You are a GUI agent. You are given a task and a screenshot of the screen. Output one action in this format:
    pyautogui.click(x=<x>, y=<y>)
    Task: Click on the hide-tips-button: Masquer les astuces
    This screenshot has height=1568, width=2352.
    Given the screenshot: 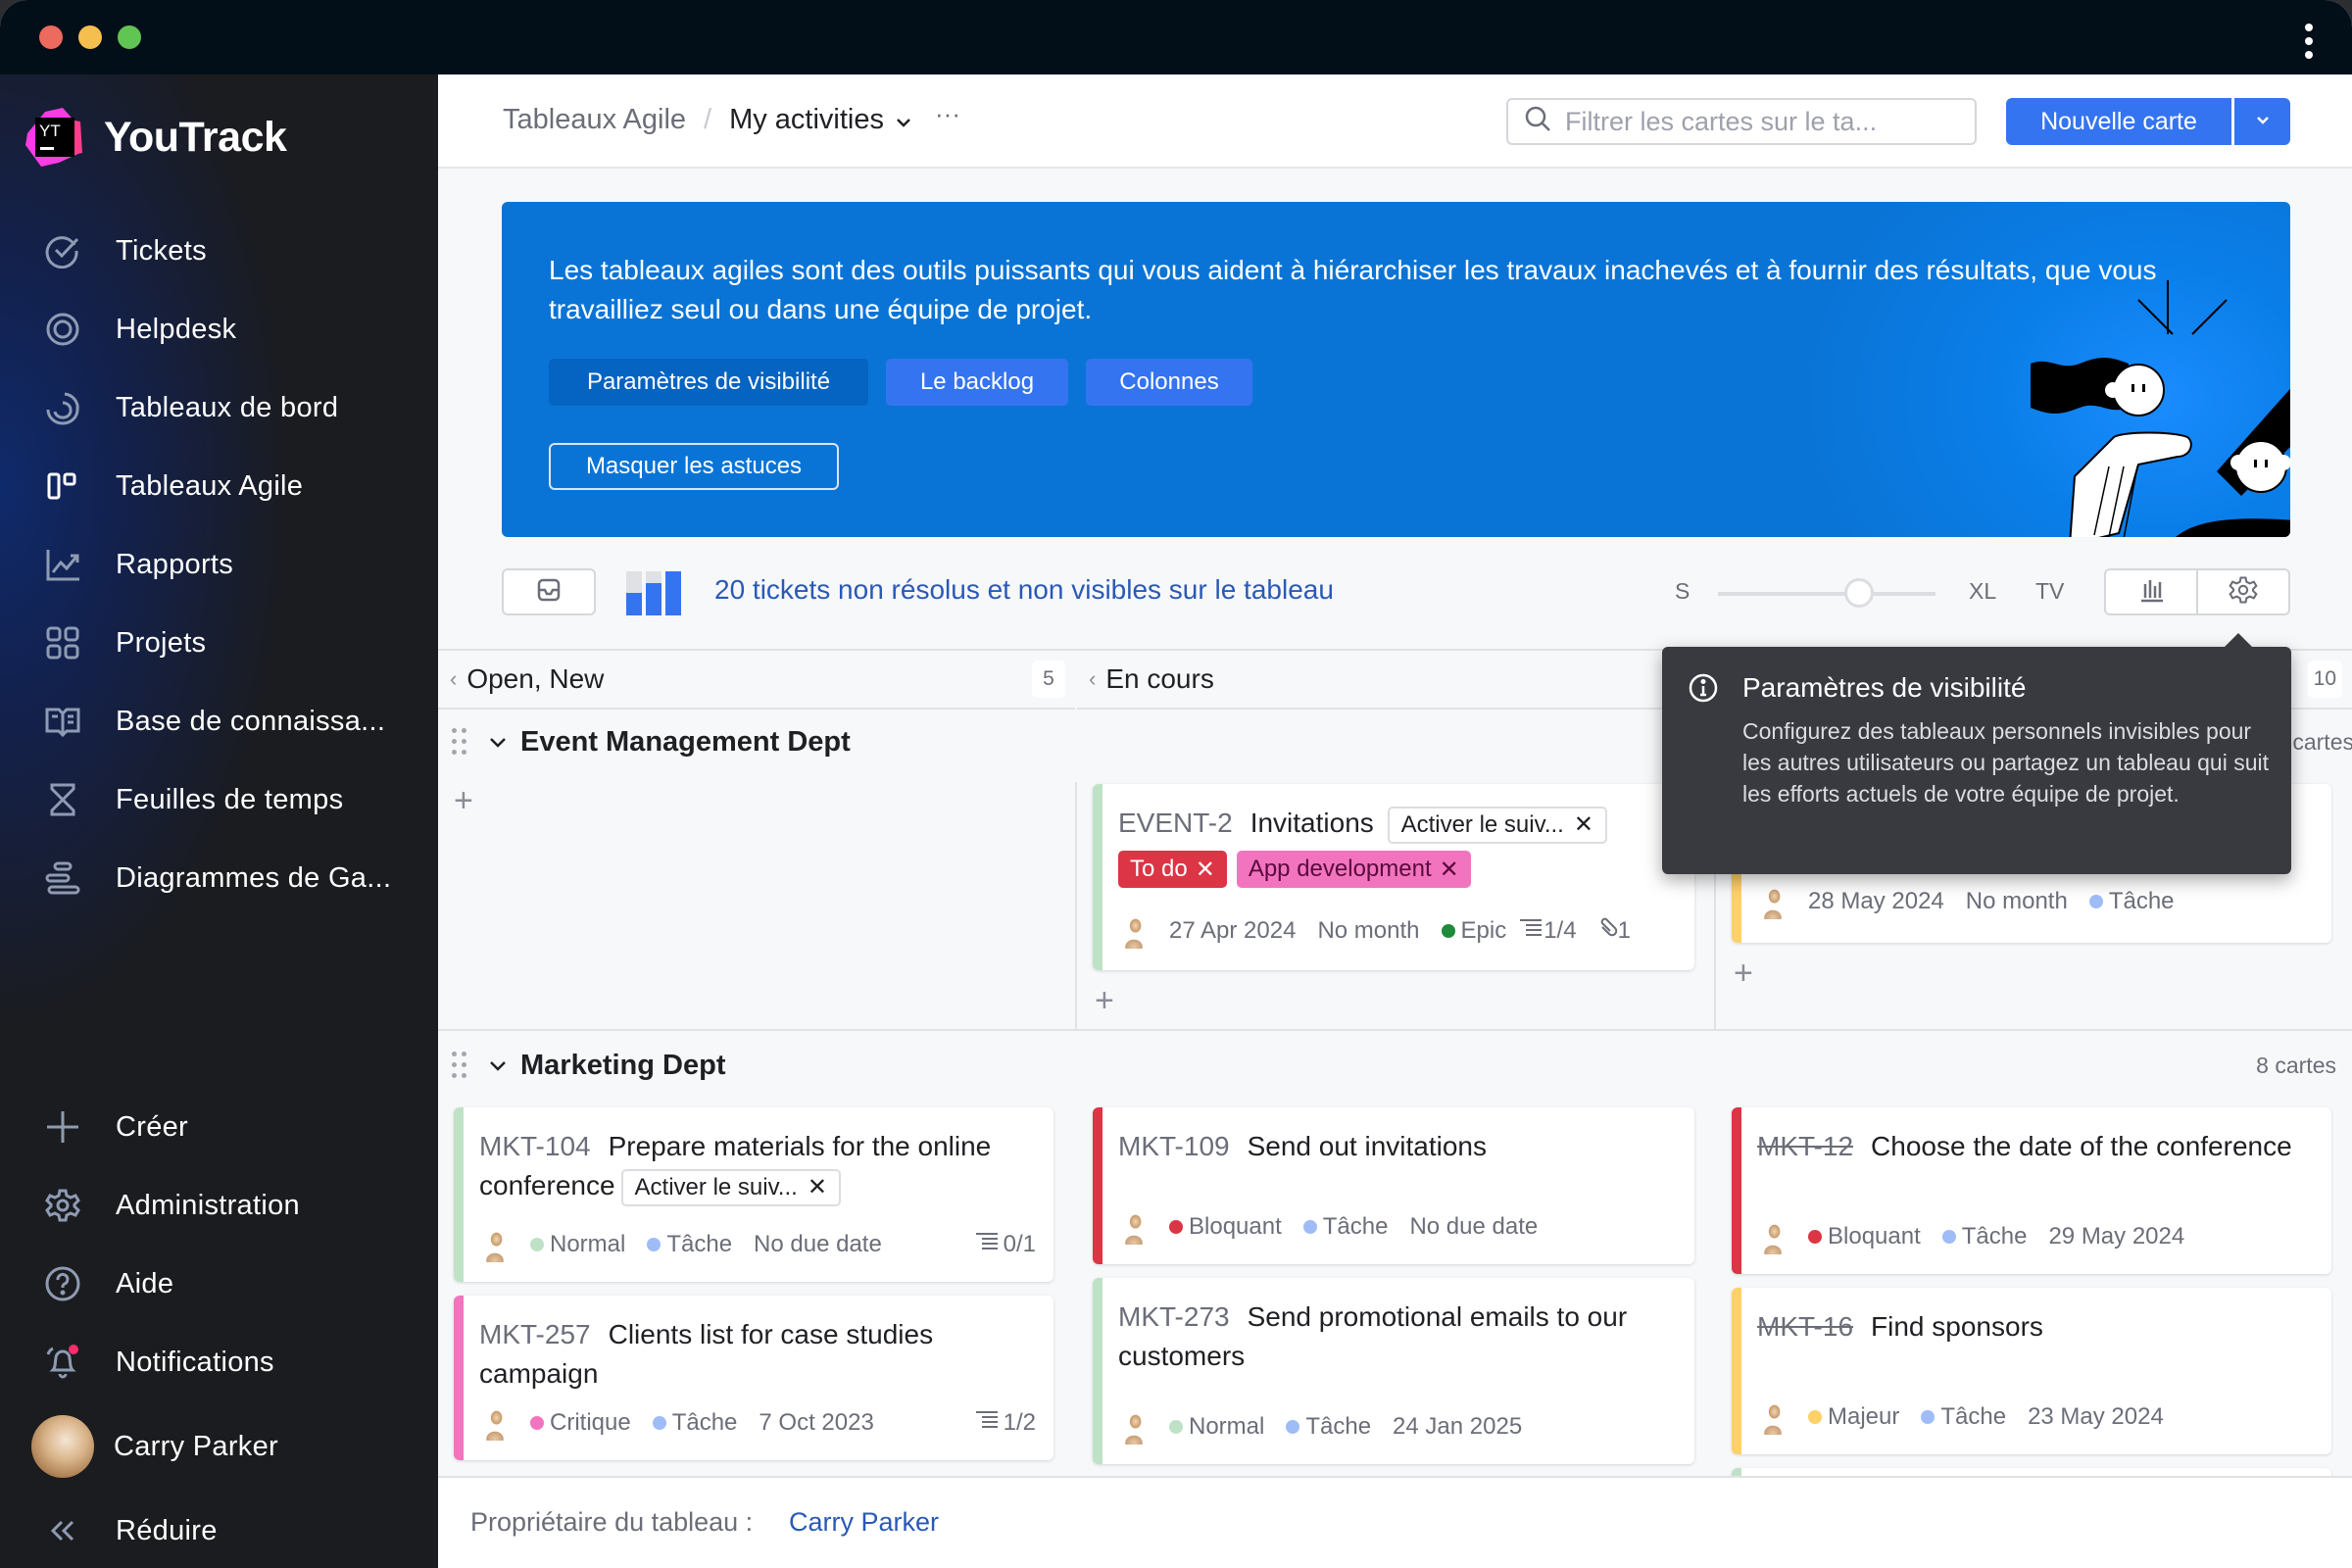 What is the action you would take?
    pyautogui.click(x=694, y=466)
    